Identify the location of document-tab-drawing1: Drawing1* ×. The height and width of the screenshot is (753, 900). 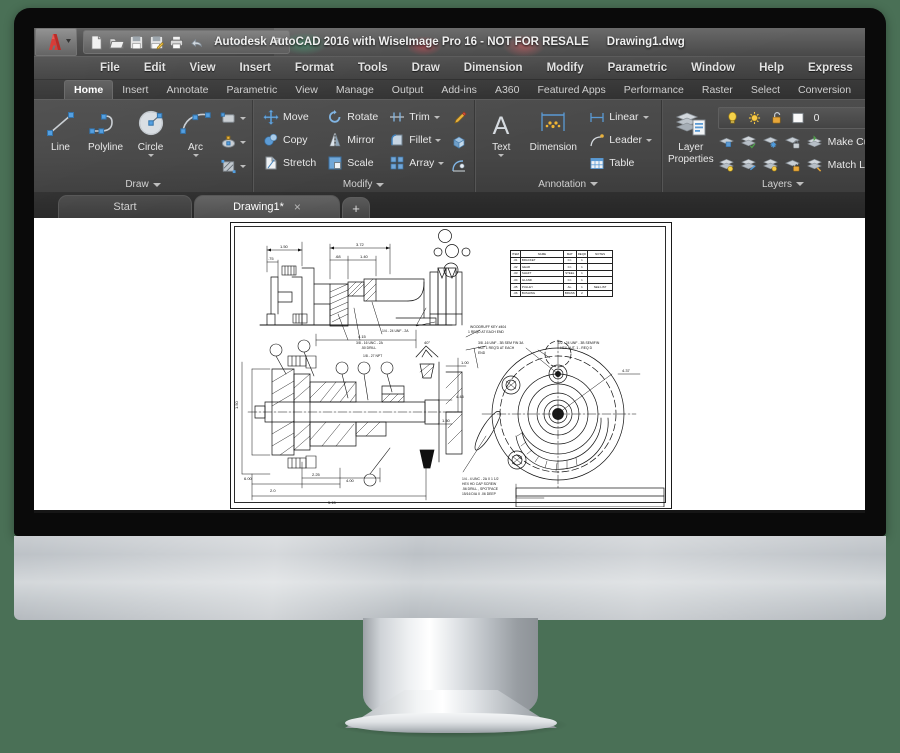
(267, 206).